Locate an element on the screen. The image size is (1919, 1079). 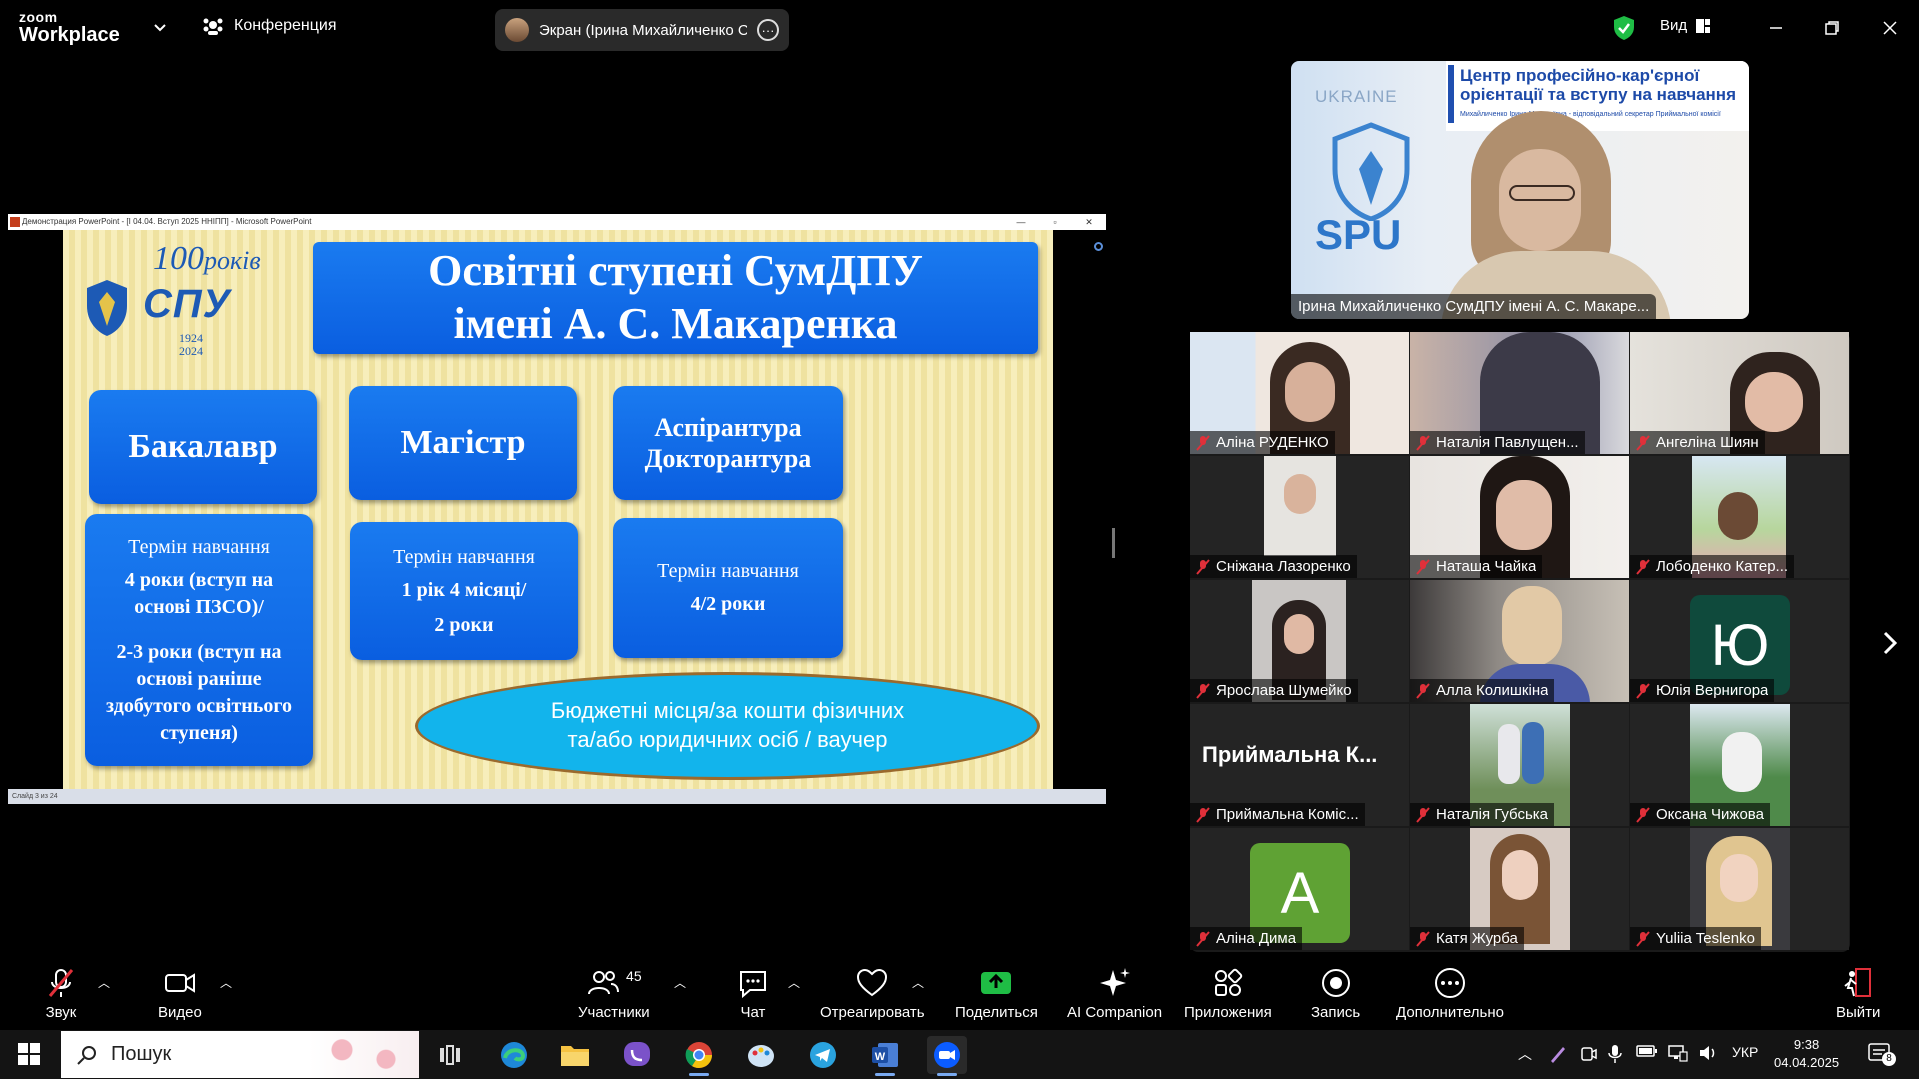
participant-tile: Ярослава Шумейко is located at coordinates (1299, 641).